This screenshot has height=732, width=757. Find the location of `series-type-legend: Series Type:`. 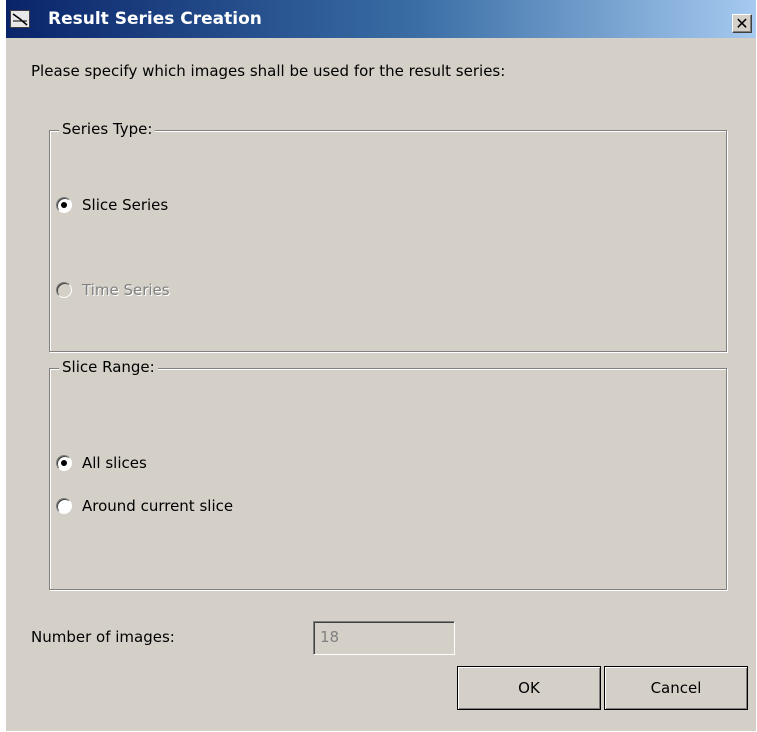

series-type-legend: Series Type: is located at coordinates (107, 129).